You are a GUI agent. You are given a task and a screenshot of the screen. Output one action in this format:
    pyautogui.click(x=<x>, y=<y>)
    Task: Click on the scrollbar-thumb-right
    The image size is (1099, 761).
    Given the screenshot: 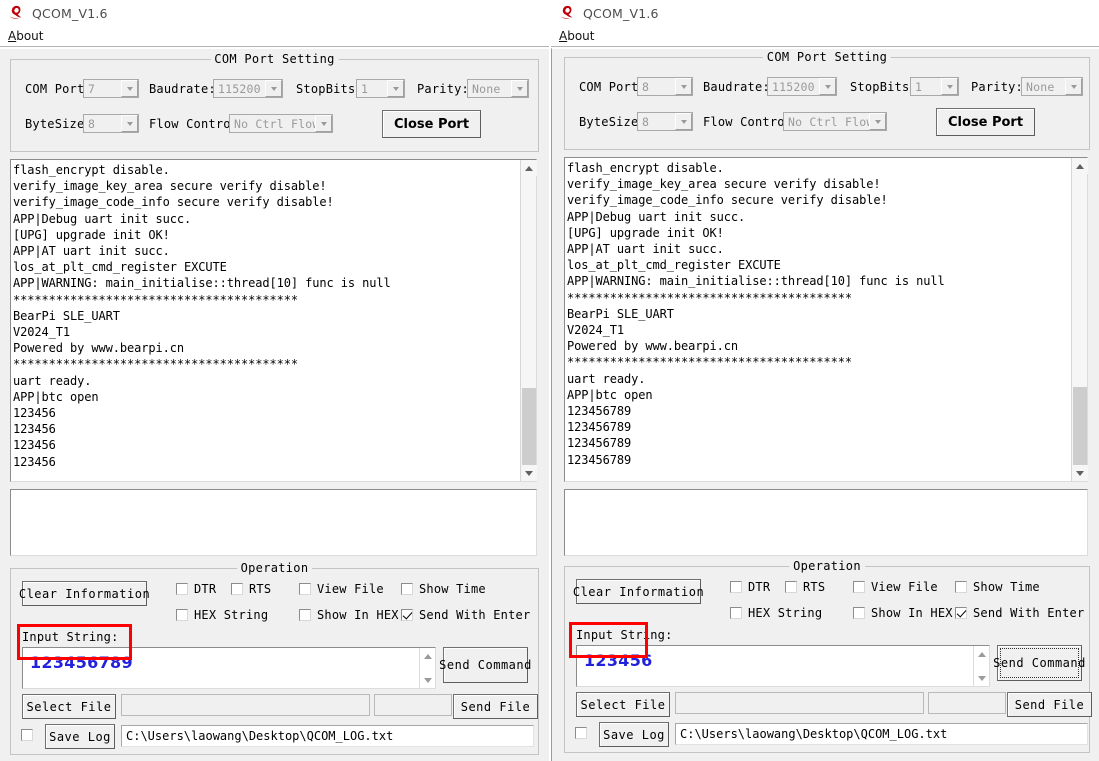 What is the action you would take?
    pyautogui.click(x=1080, y=429)
    